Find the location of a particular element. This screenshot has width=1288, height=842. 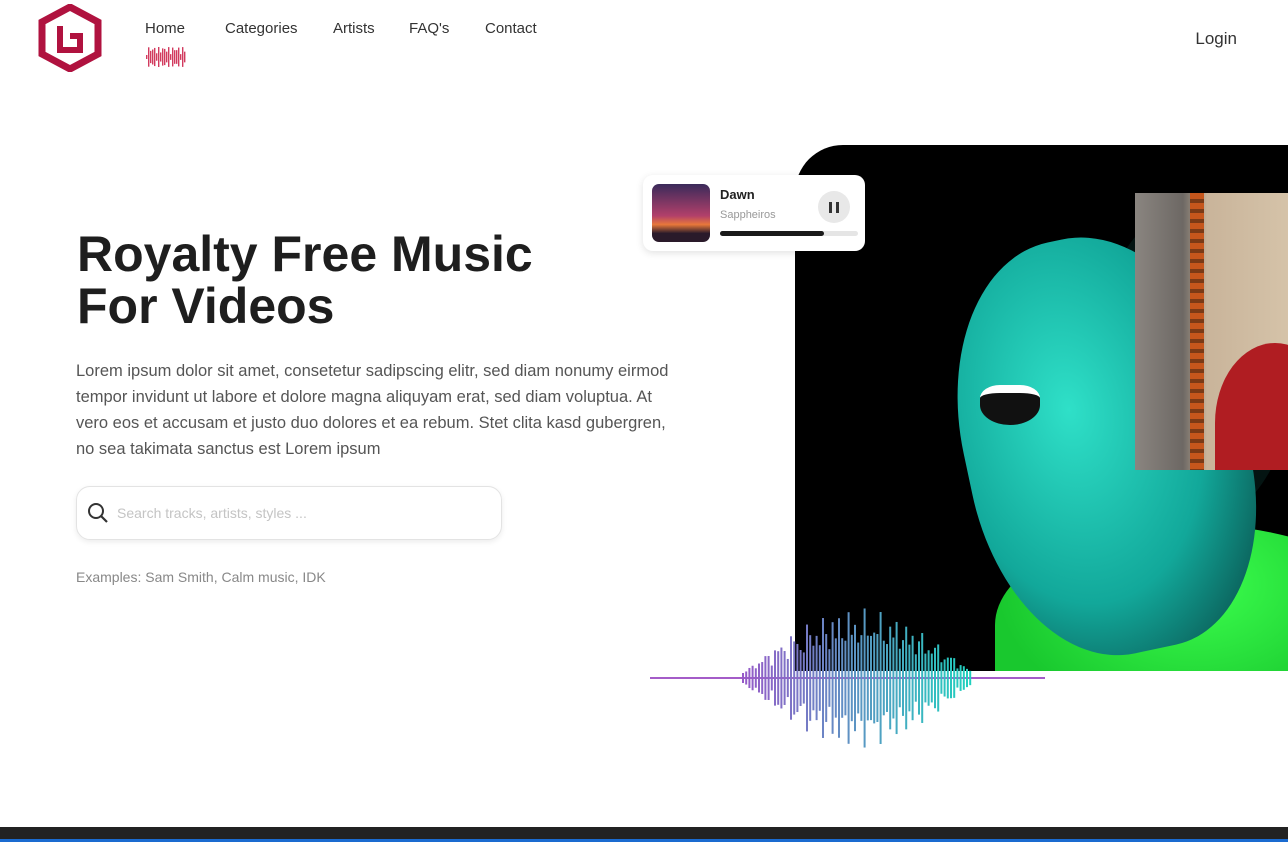

mini-player: Dawn Sappheiros is located at coordinates (754, 213).